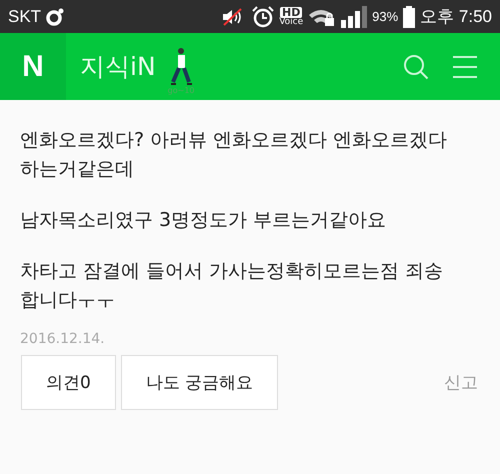 This screenshot has width=500, height=474. Describe the element at coordinates (416, 66) in the screenshot. I see `search-icon` at that location.